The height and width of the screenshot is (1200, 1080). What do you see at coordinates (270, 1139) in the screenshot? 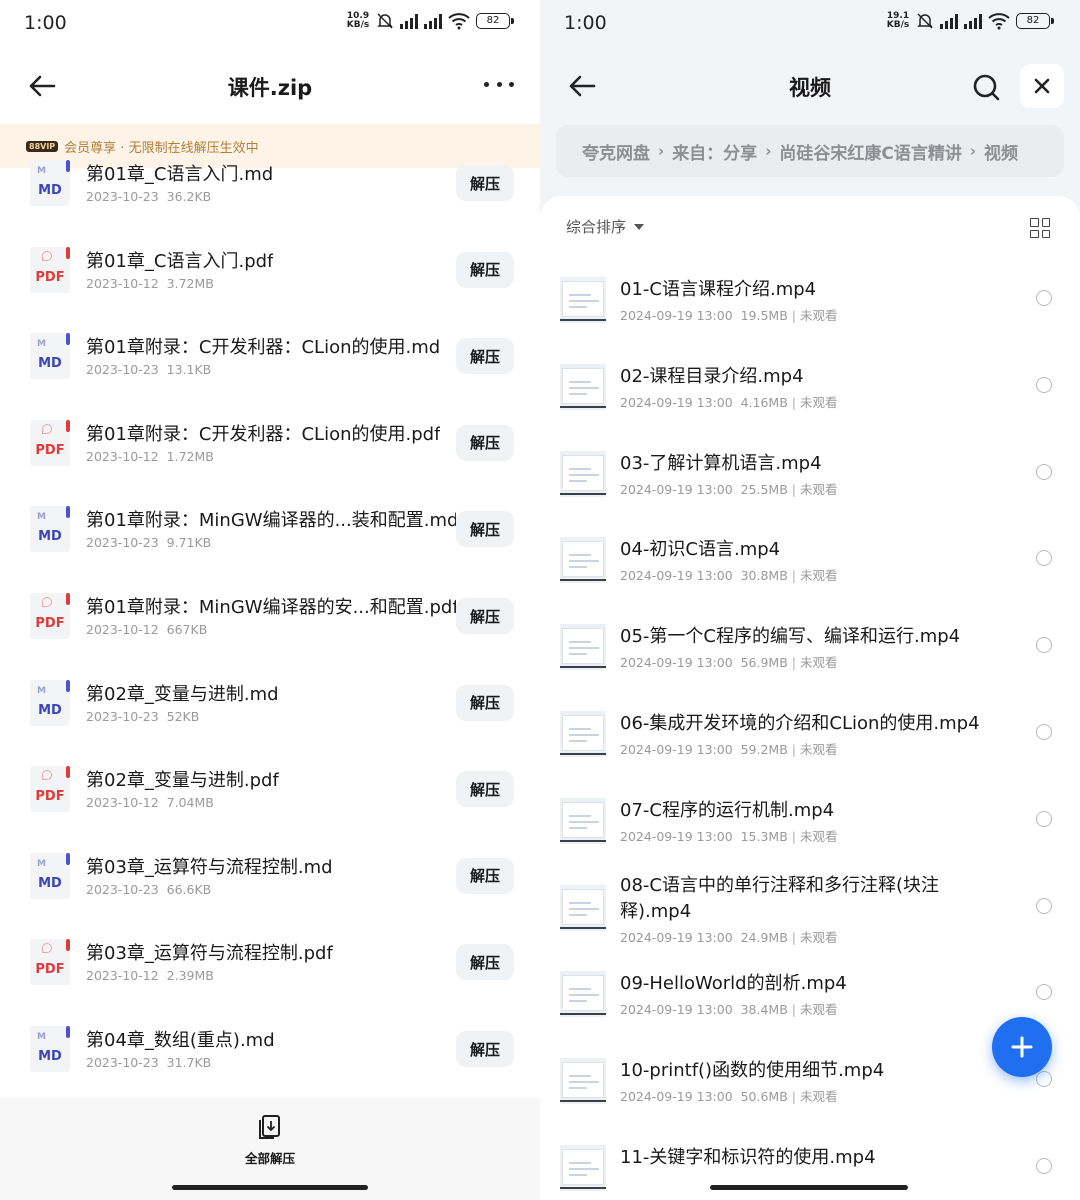
I see `unzip-all-button: 全部解压` at bounding box center [270, 1139].